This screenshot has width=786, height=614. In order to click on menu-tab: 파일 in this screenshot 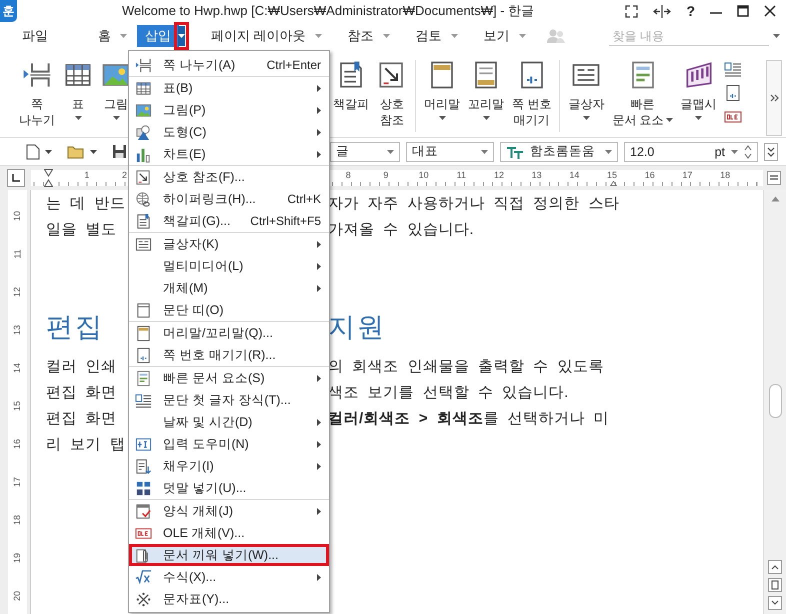, I will do `click(35, 36)`.